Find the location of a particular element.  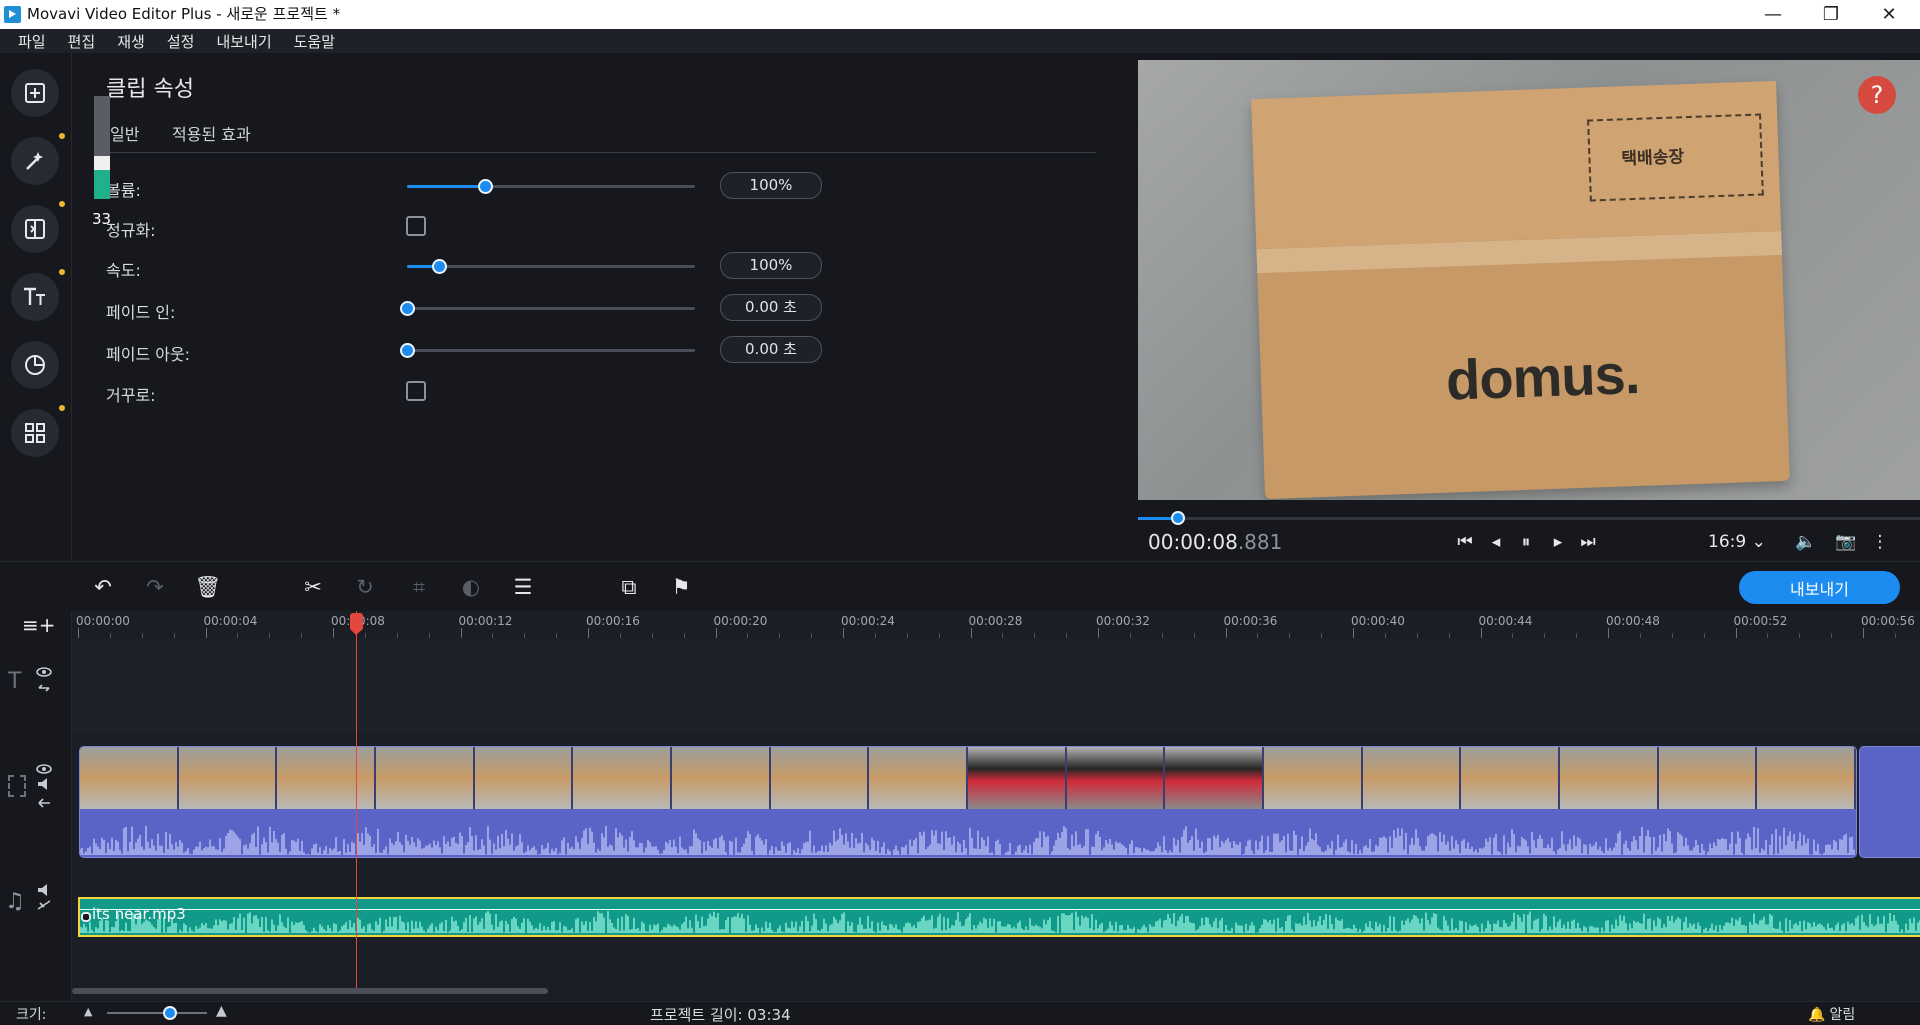

marker-icon: ⚑ is located at coordinates (681, 587).